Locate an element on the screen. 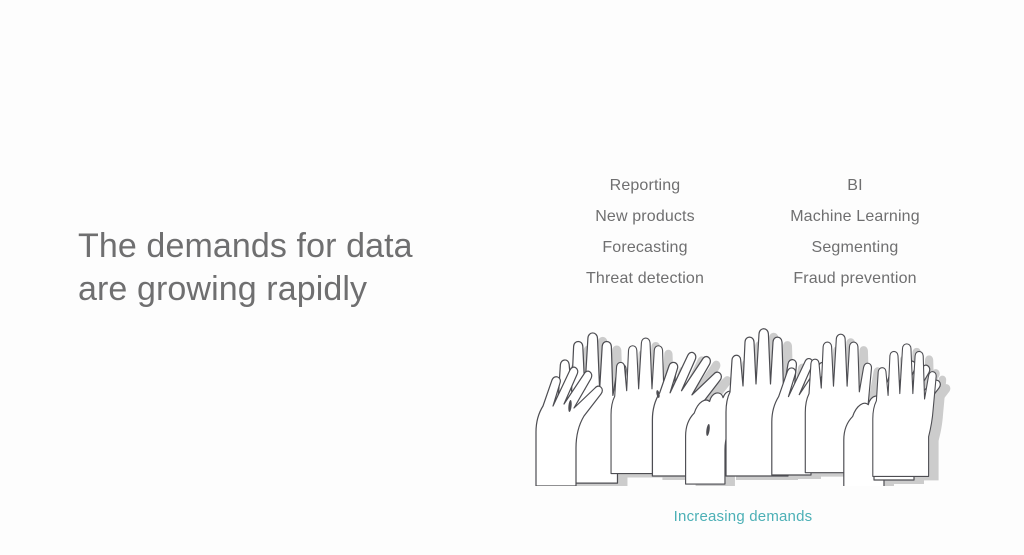 The height and width of the screenshot is (555, 1024). list-item: BI is located at coordinates (855, 185).